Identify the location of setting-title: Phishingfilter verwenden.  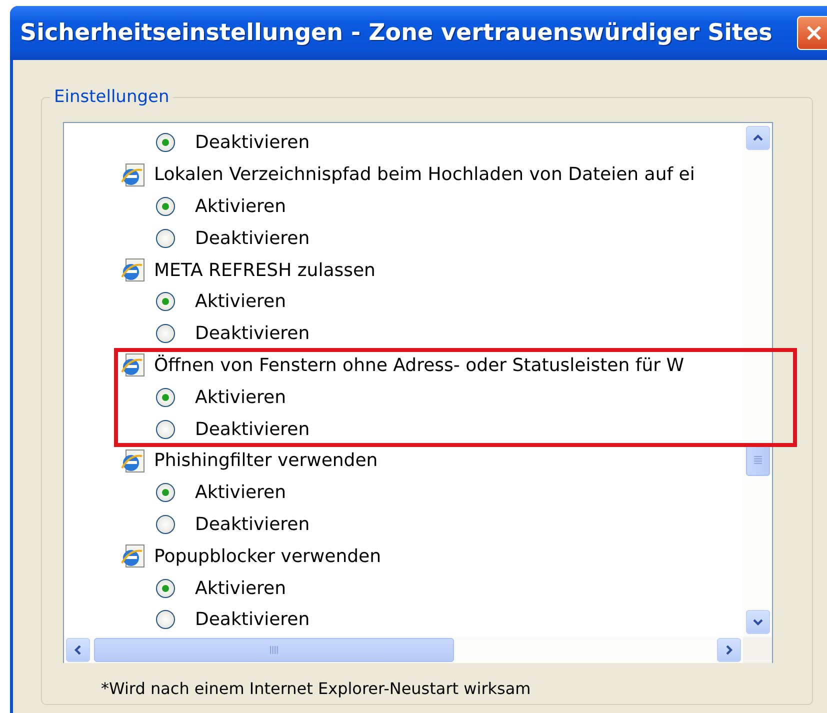
(266, 461).